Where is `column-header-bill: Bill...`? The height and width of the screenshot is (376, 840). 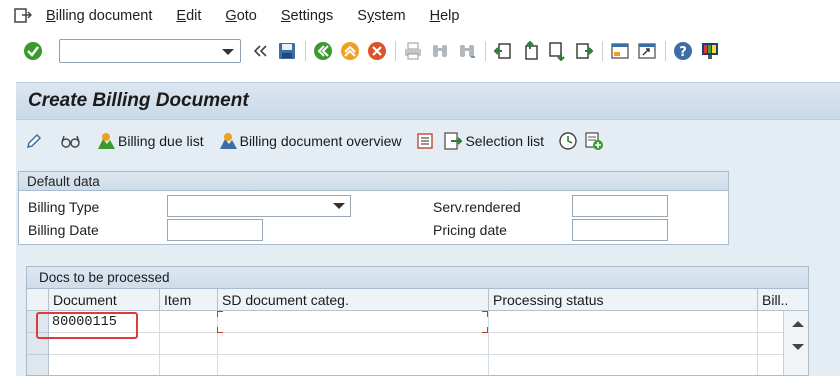
column-header-bill: Bill... is located at coordinates (772, 300).